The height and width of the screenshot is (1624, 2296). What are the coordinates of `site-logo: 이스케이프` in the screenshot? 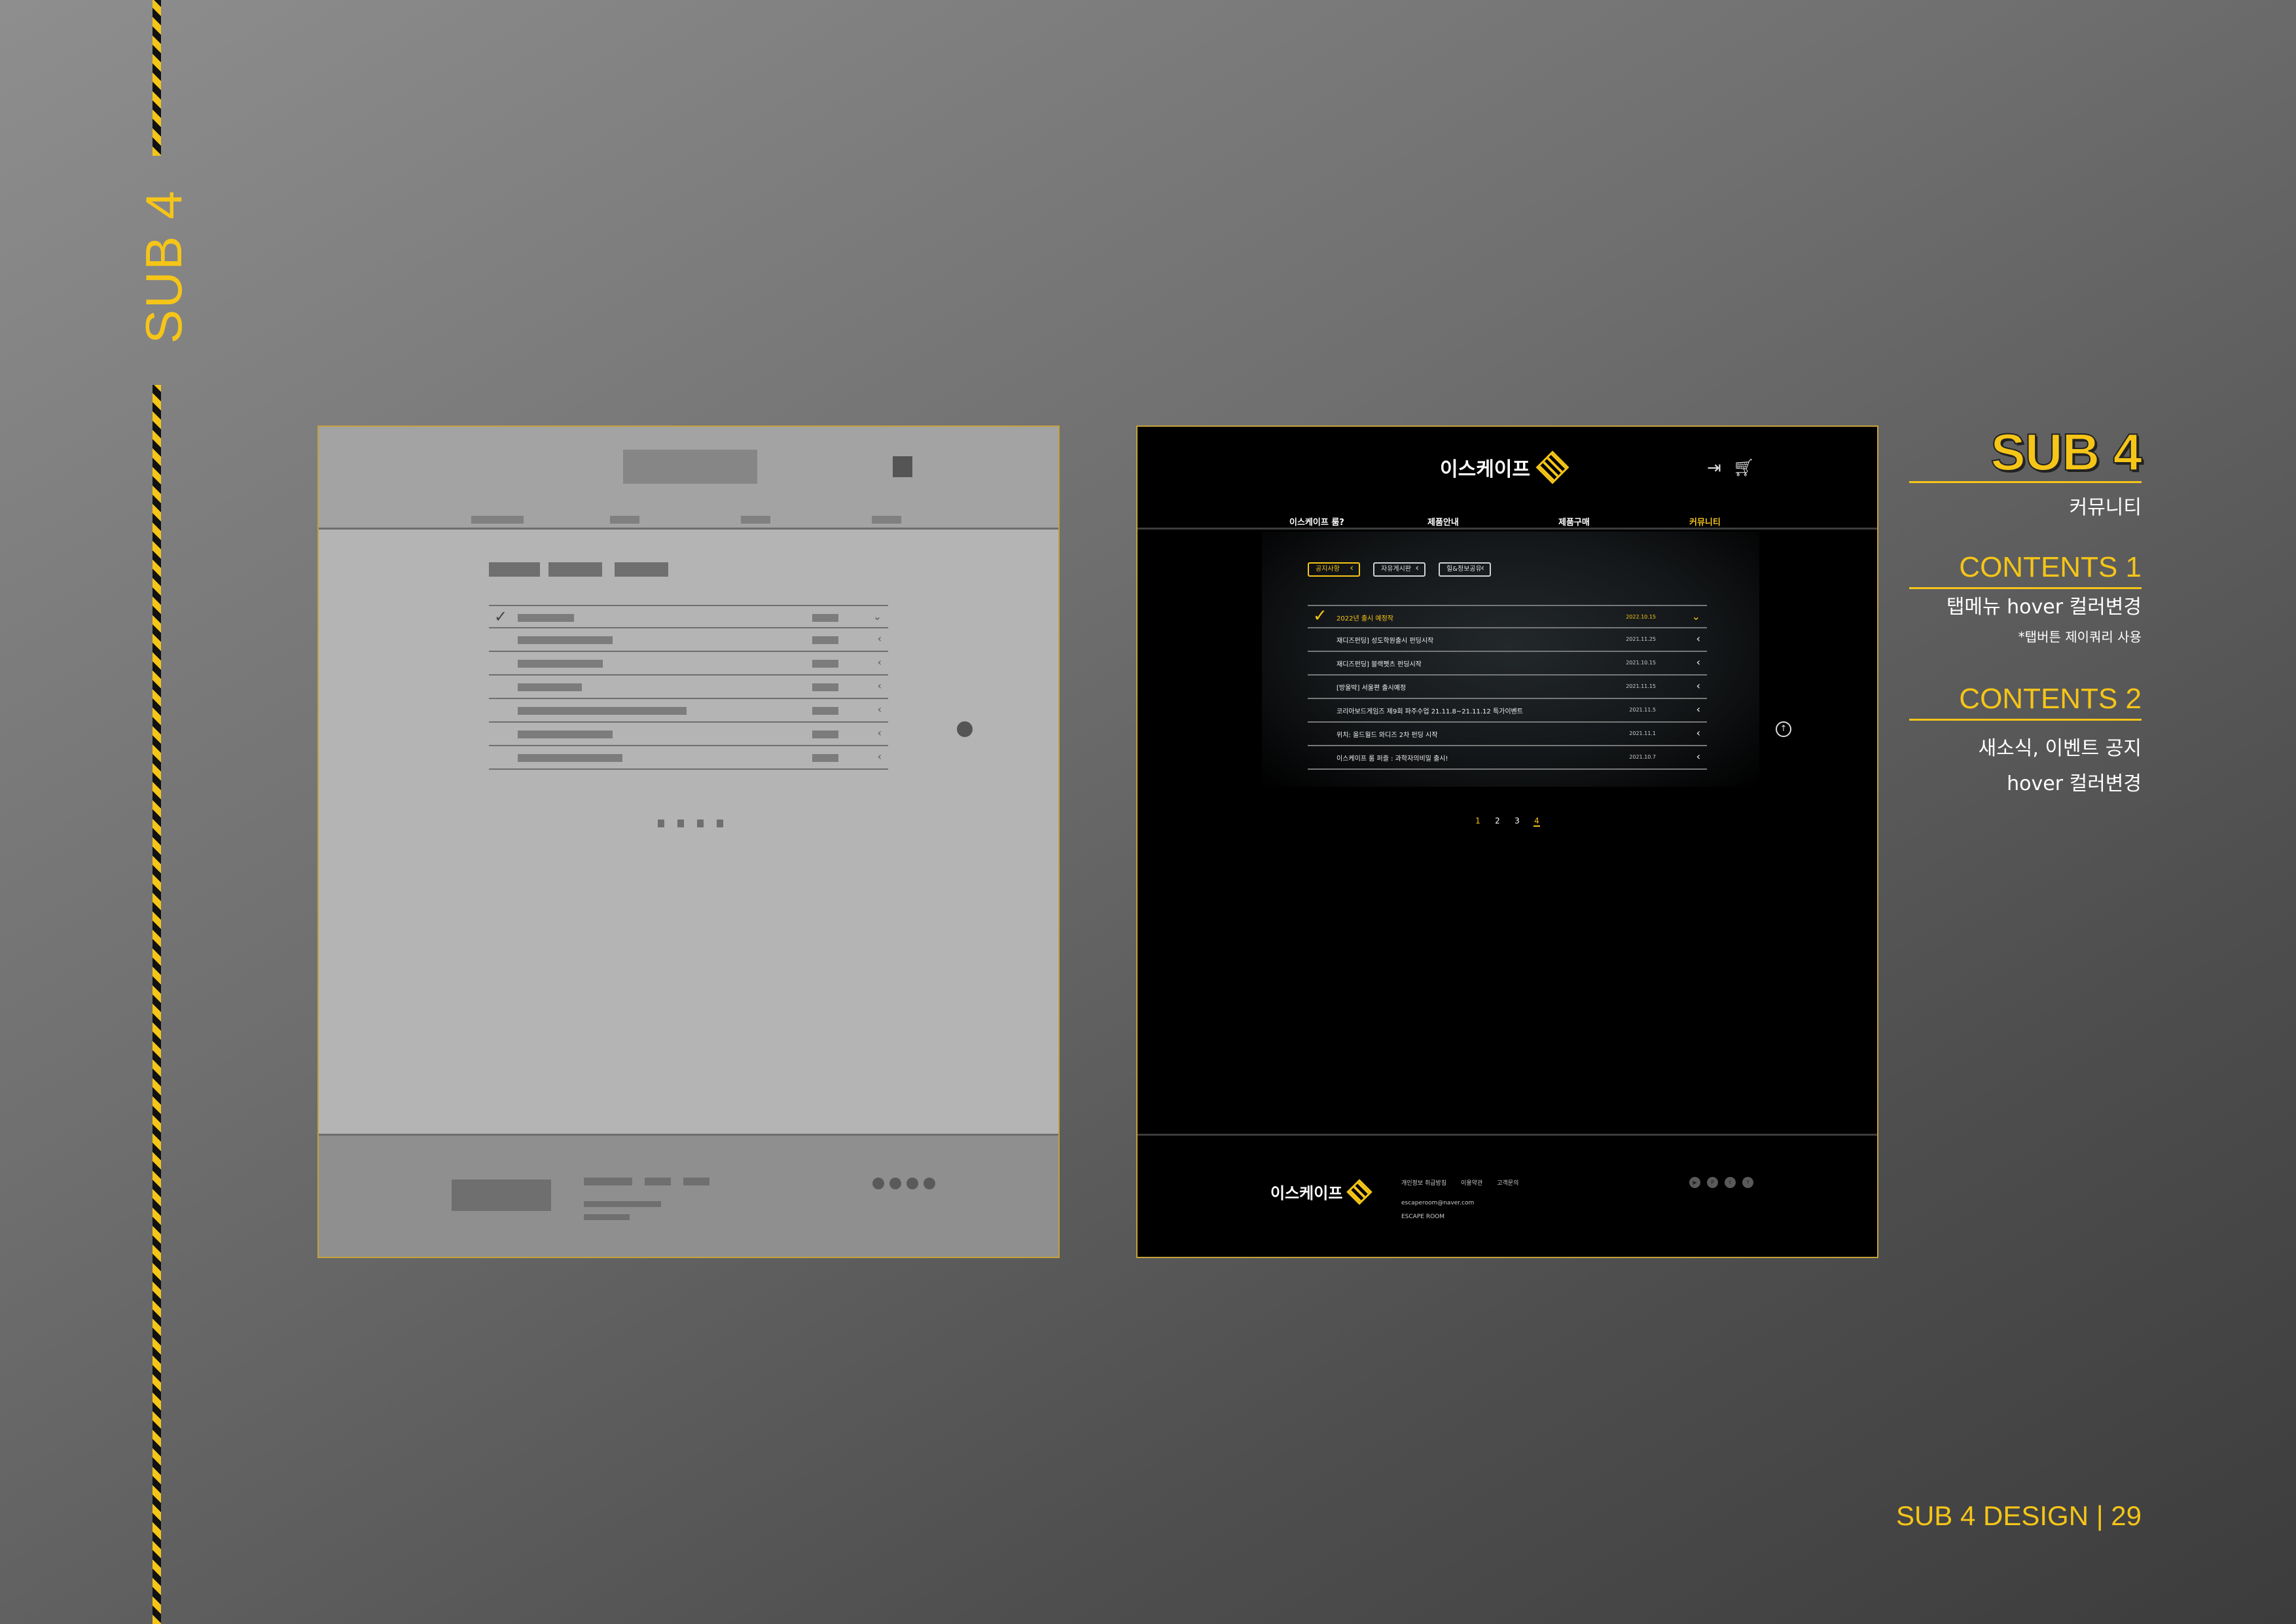 It's located at (1505, 467).